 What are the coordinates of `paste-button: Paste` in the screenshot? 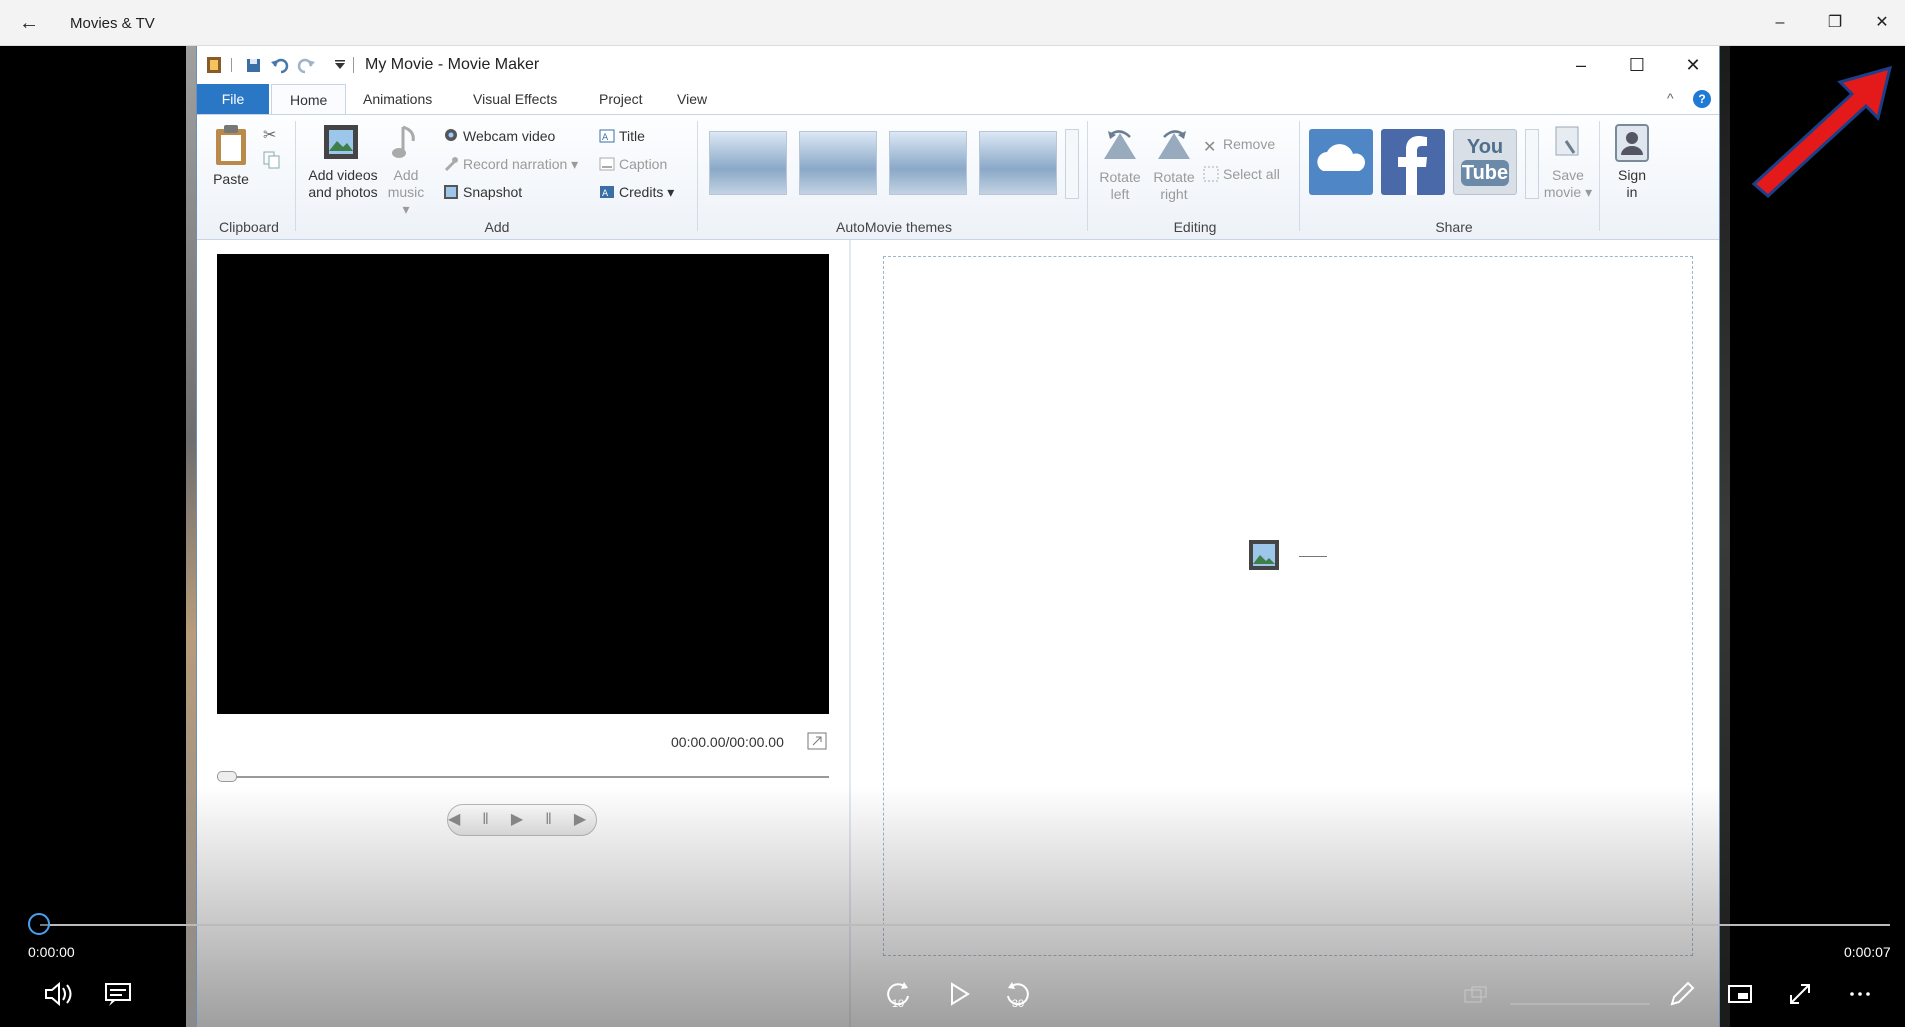 It's located at (231, 155).